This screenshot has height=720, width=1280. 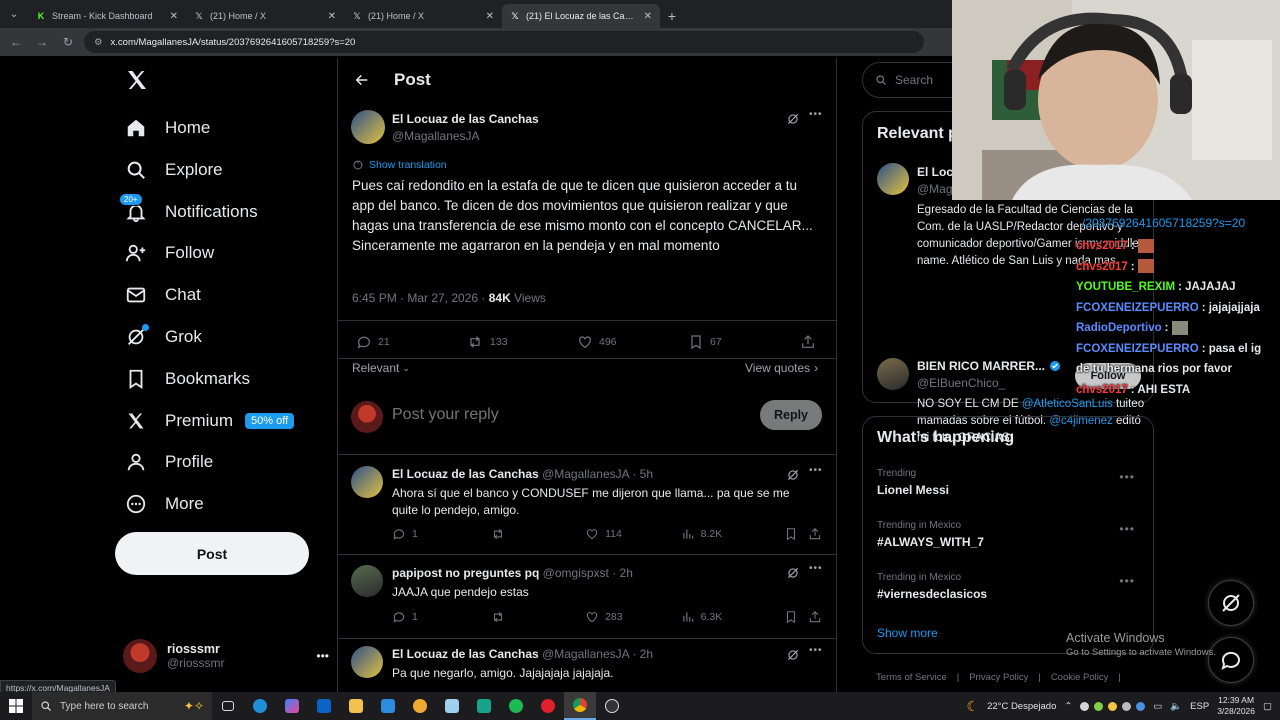 I want to click on grok-floating-button, so click(x=1231, y=603).